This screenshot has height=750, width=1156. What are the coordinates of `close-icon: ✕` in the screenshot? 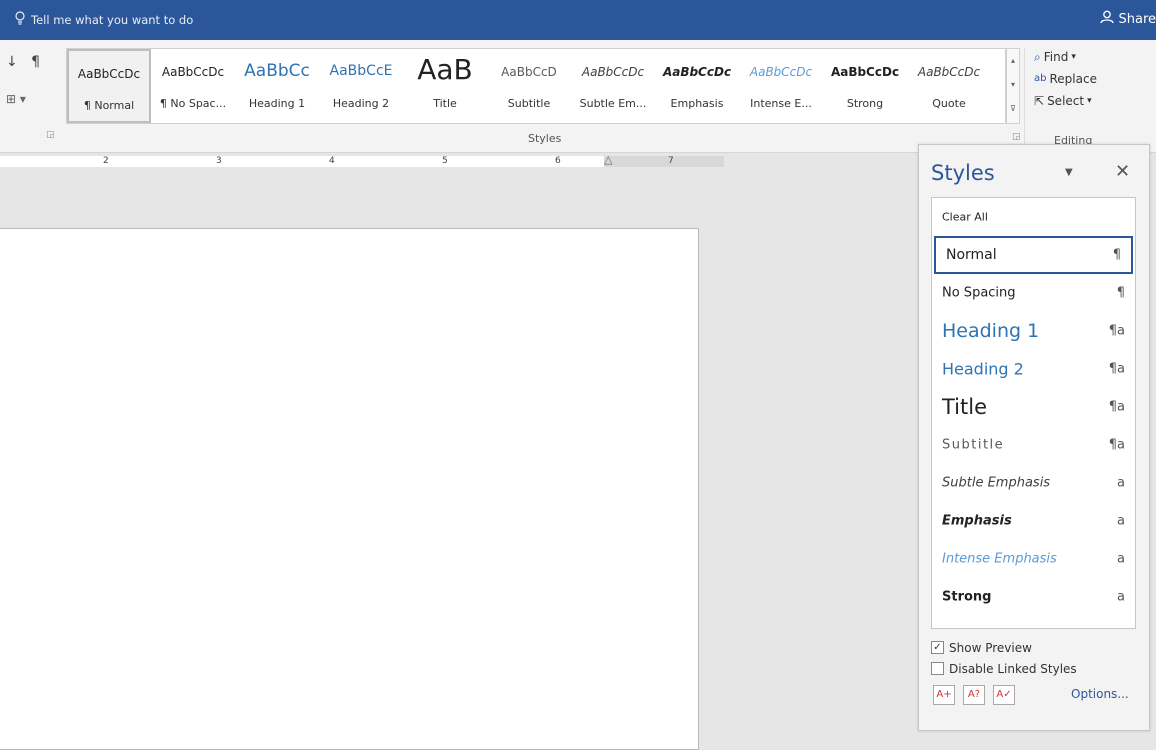 It's located at (1122, 171).